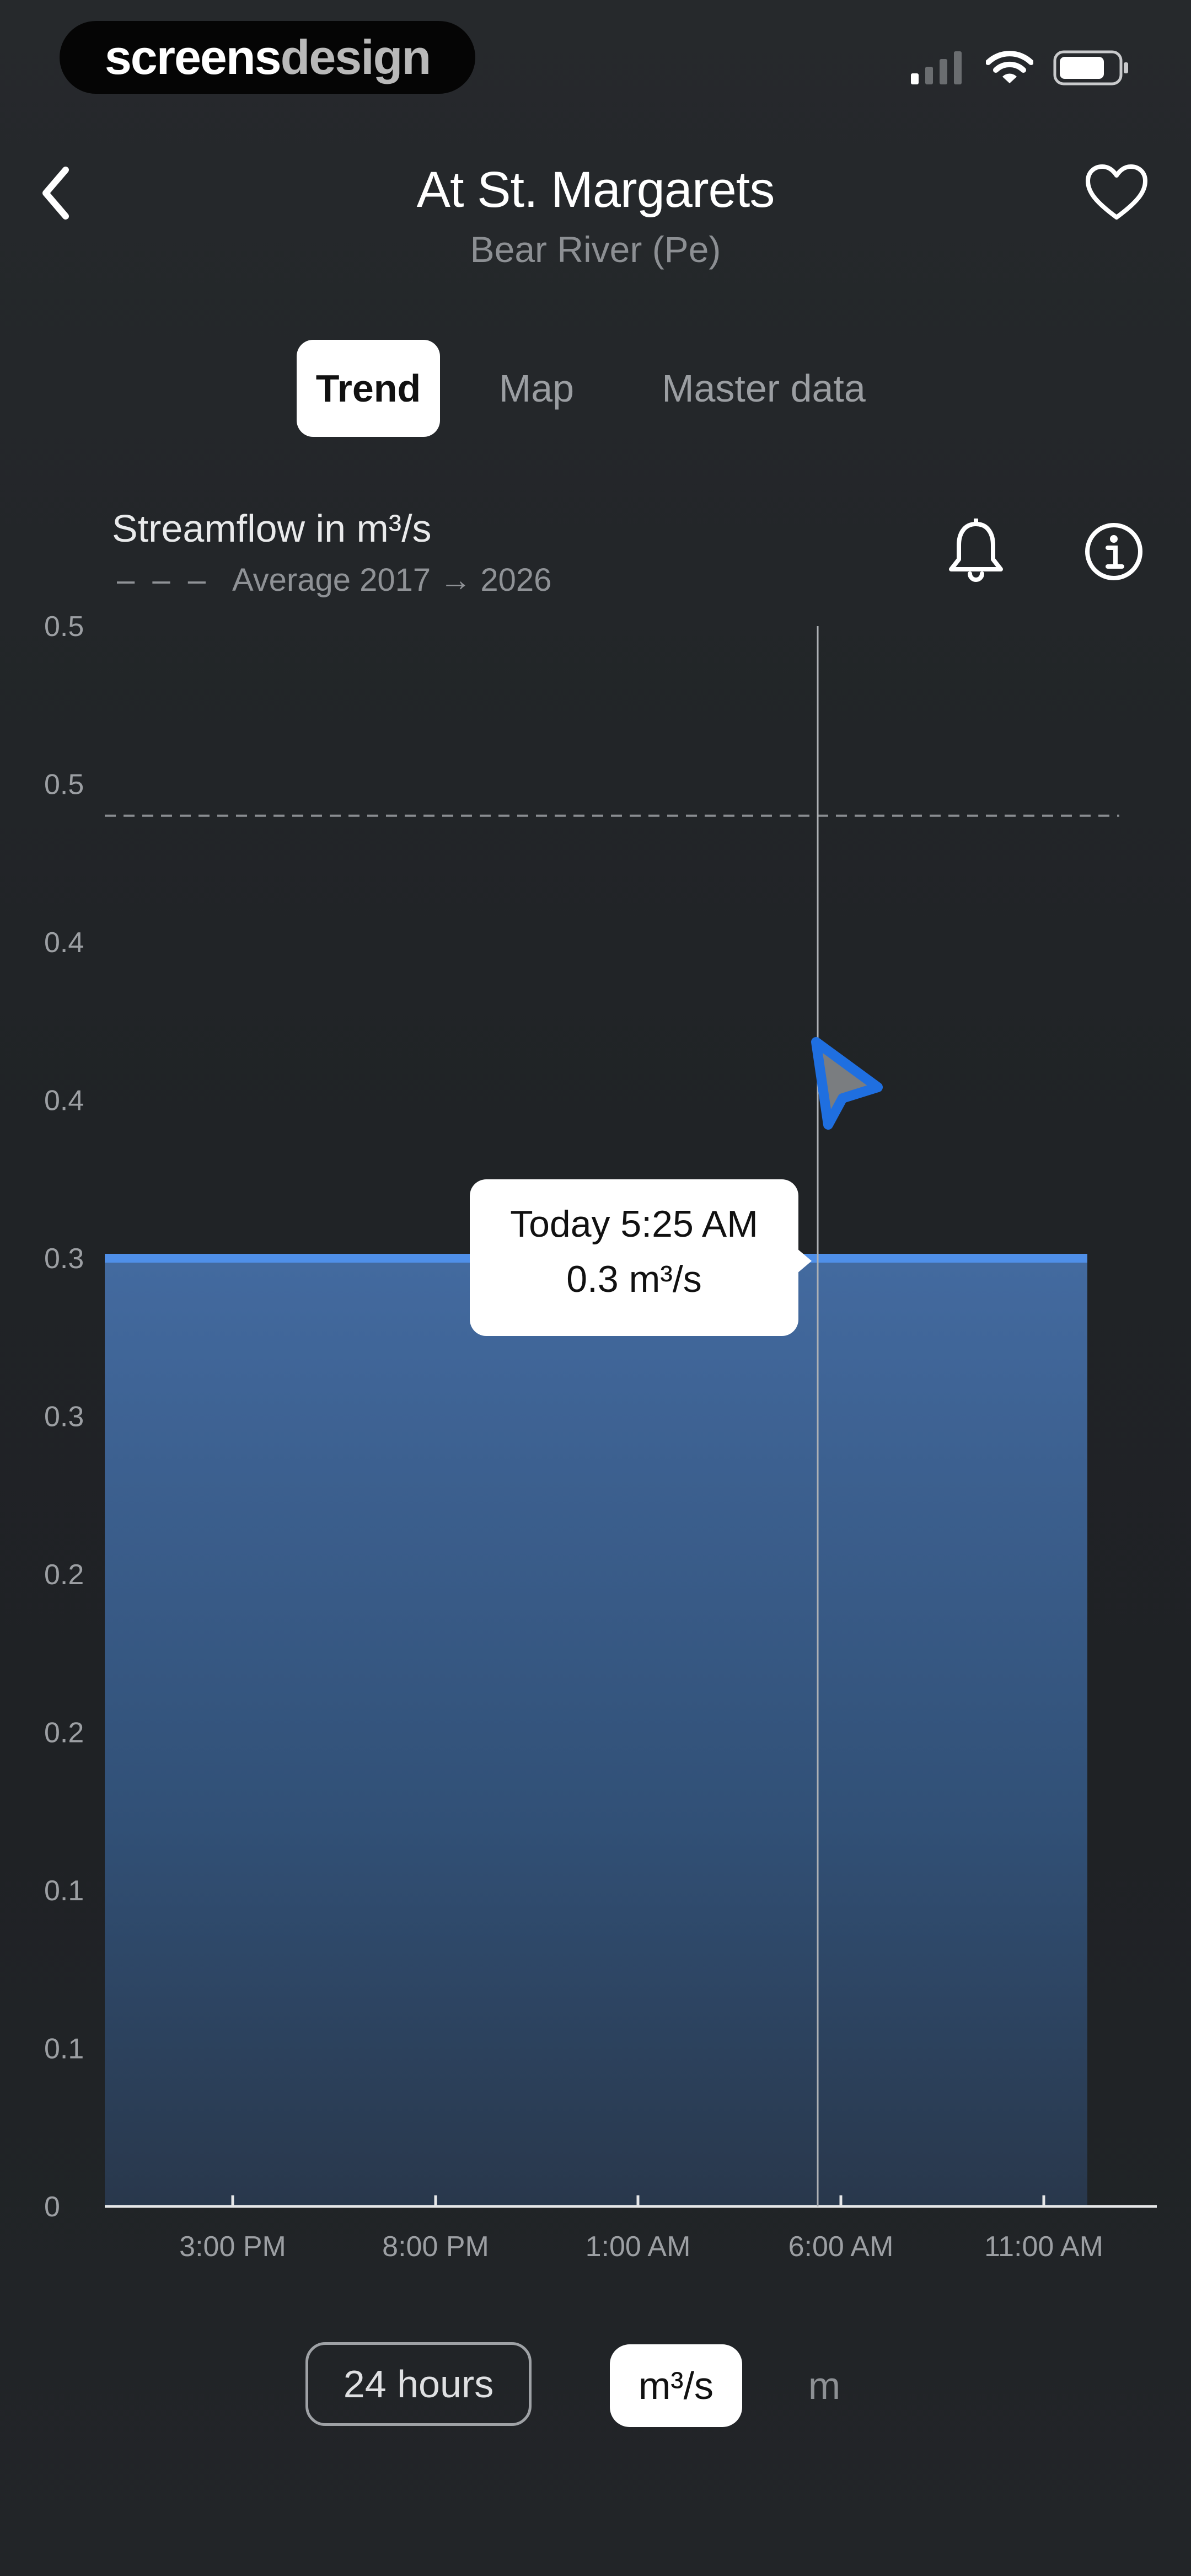  I want to click on chart-title: Streamflow in m³/s, so click(272, 528).